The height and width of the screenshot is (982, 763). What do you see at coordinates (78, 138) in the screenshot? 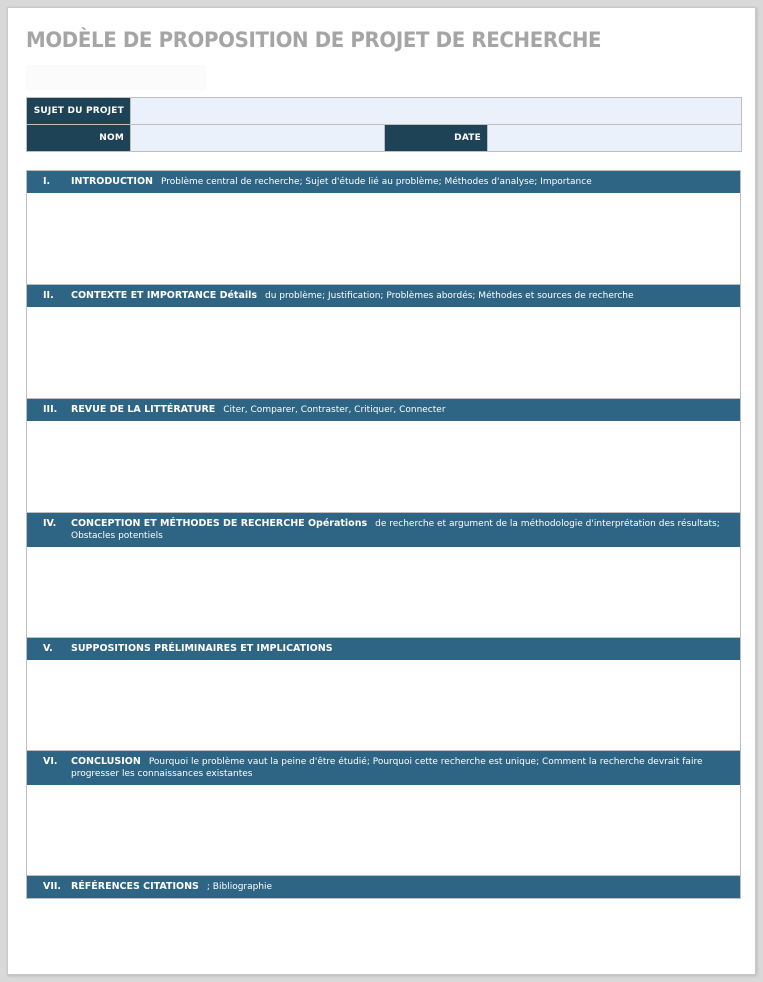
I see `name-label: NOM` at bounding box center [78, 138].